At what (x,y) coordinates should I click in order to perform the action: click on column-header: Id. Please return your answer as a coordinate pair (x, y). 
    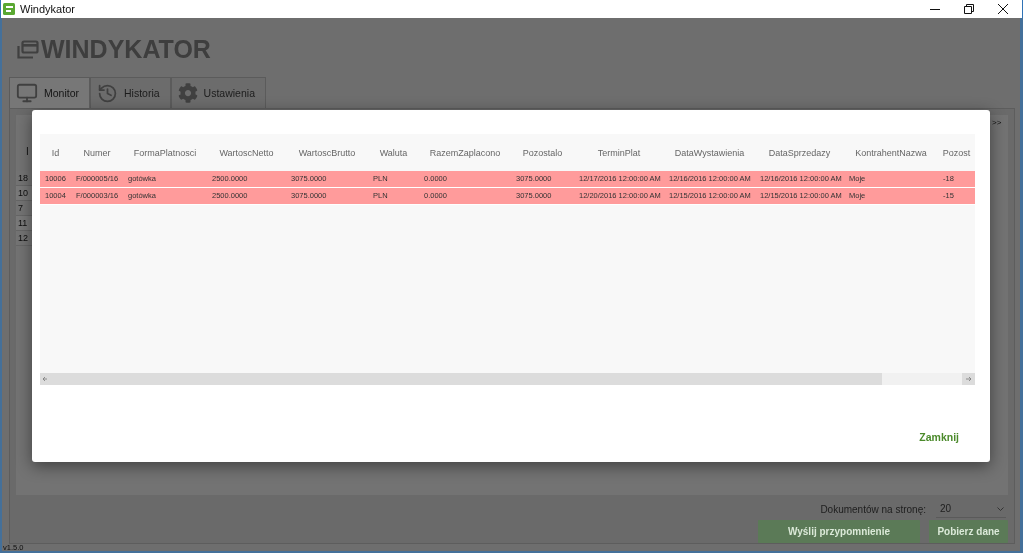
    Looking at the image, I should click on (55, 152).